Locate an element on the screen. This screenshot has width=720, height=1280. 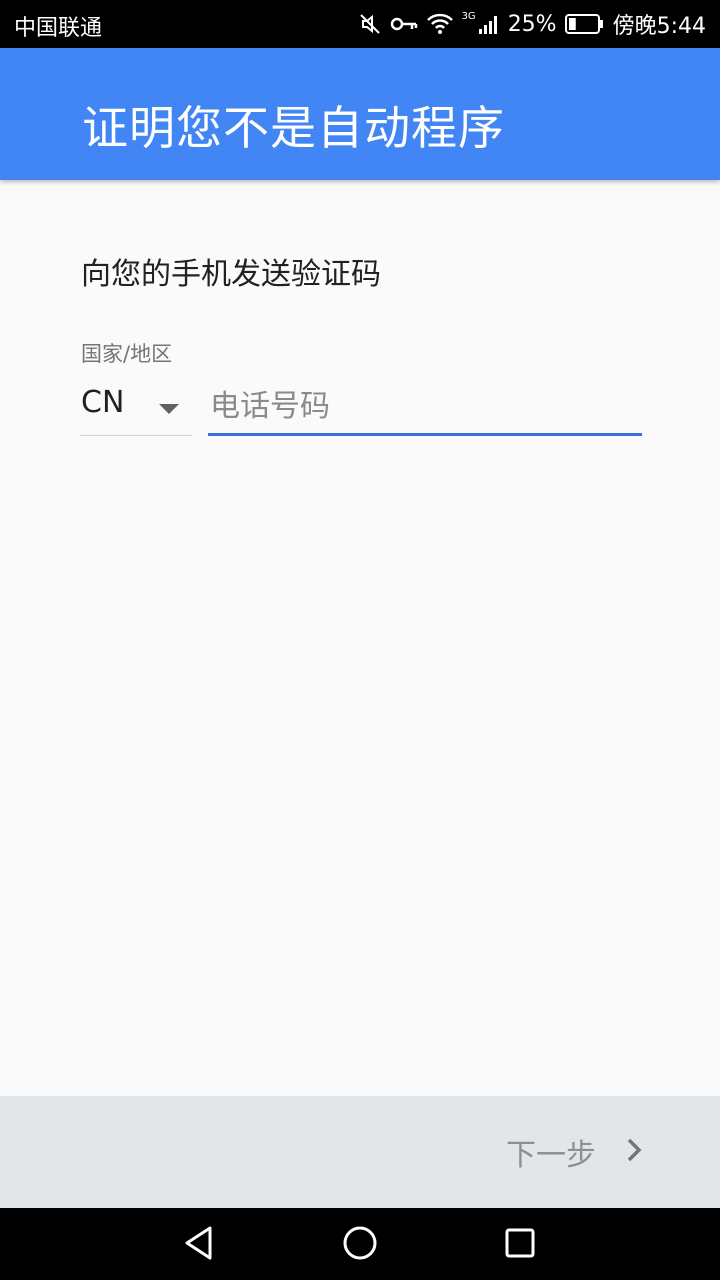
bottom-action-bar: 下一步 is located at coordinates (360, 1152).